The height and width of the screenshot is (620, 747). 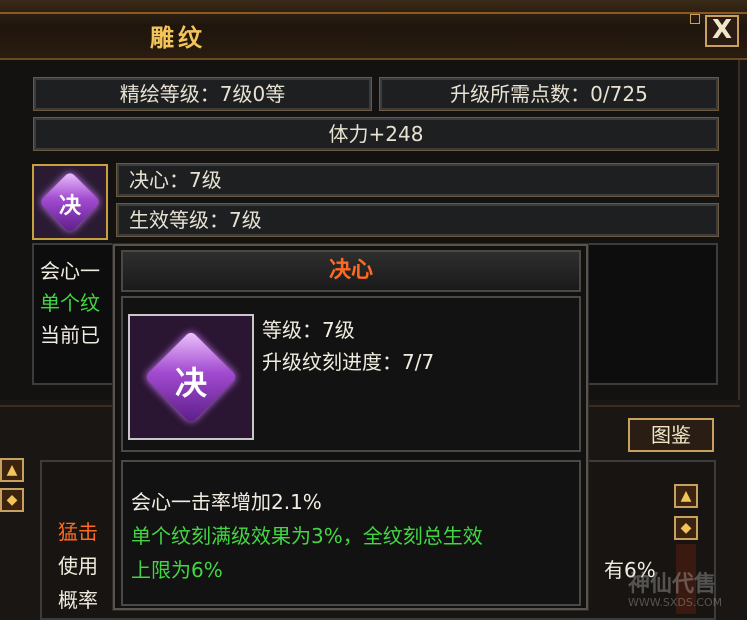 What do you see at coordinates (722, 31) in the screenshot?
I see `close-button: X` at bounding box center [722, 31].